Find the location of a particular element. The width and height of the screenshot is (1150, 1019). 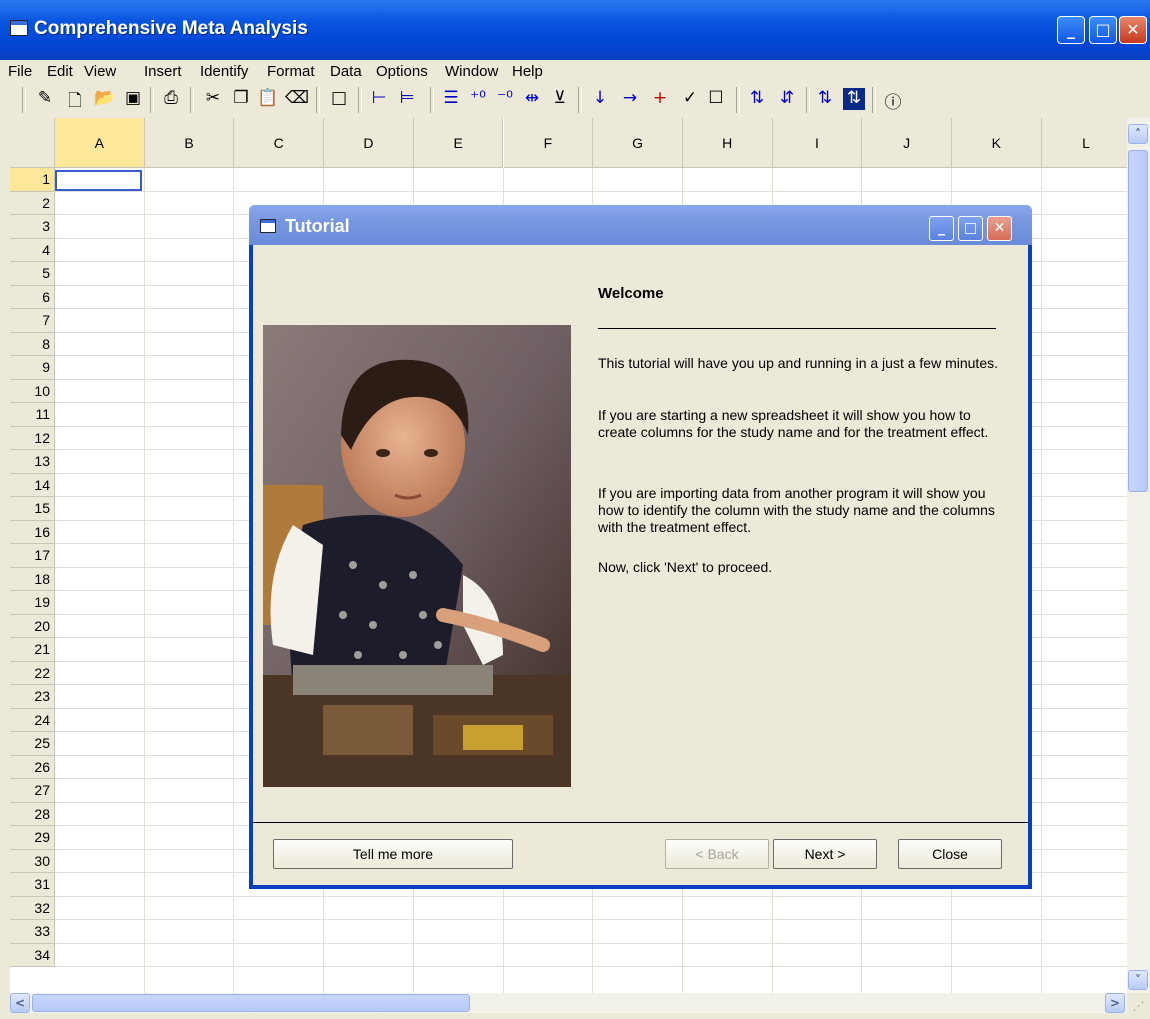

insert-plus-icon: + is located at coordinates (660, 98).